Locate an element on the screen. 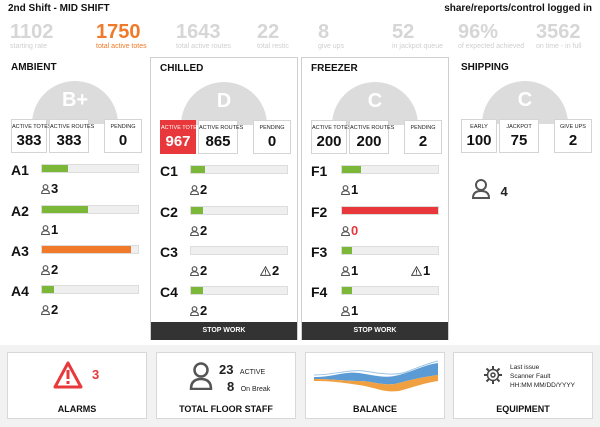  alarm-icon is located at coordinates (68, 375).